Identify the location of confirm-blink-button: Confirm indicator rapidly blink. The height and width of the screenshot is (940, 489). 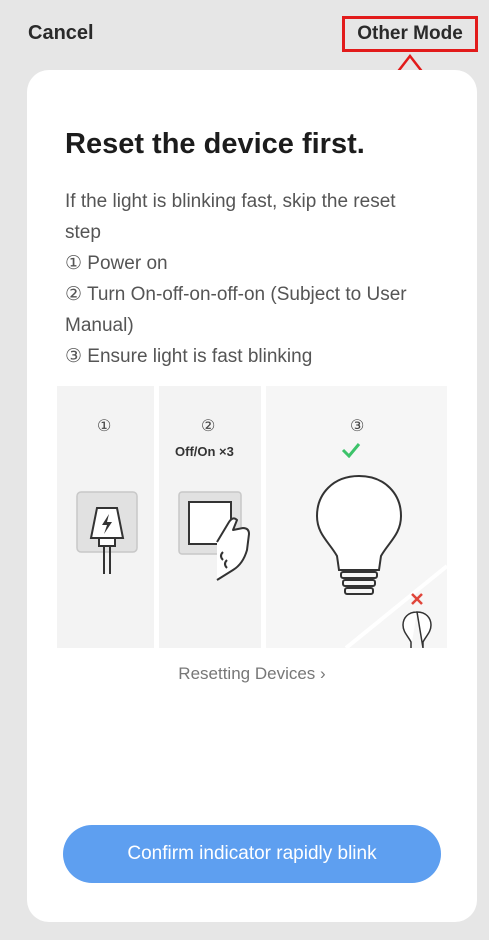
(252, 854).